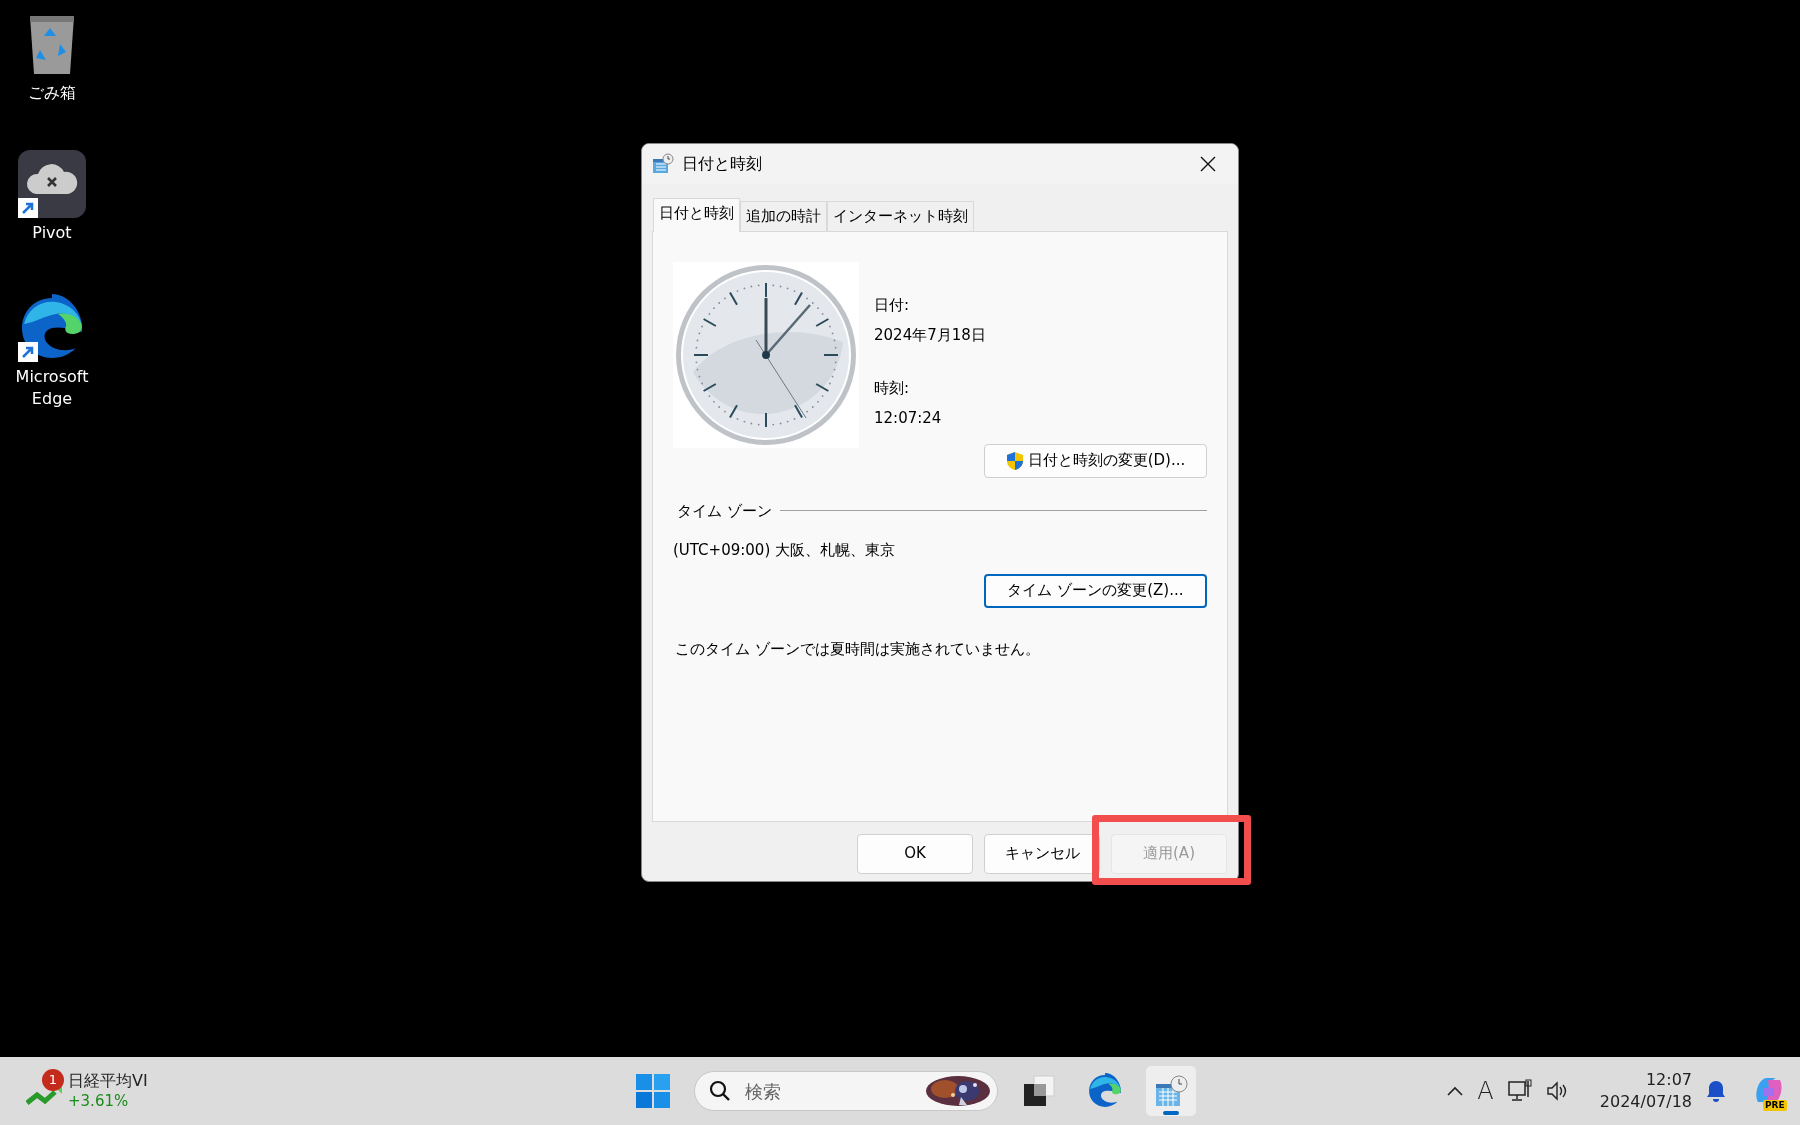  Describe the element at coordinates (1485, 1091) in the screenshot. I see `ime-indicator: A` at that location.